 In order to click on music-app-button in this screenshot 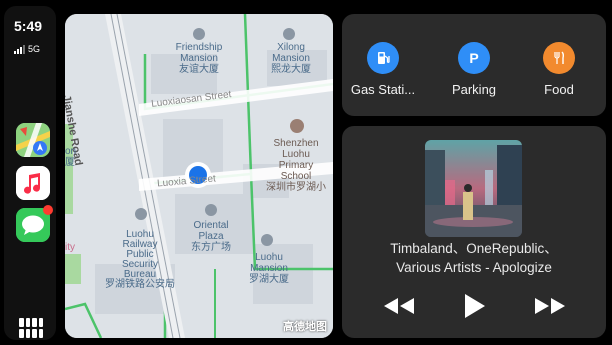, I will do `click(33, 183)`.